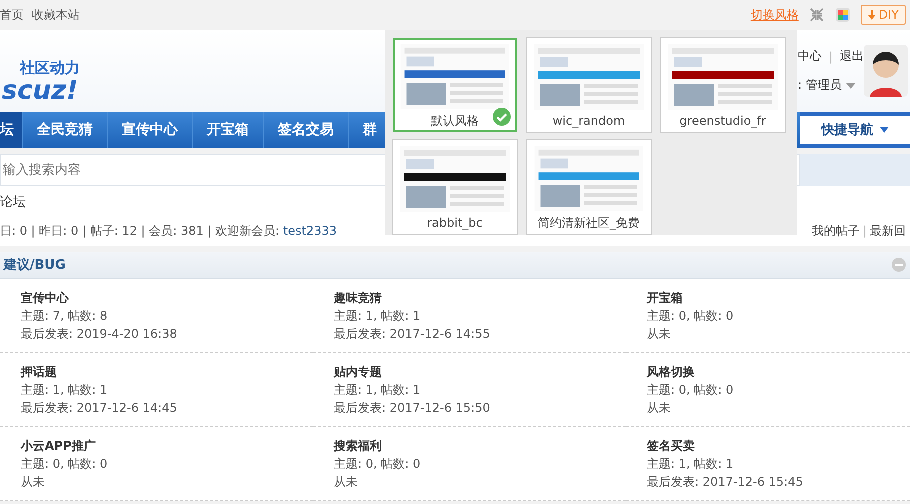 The width and height of the screenshot is (910, 504). I want to click on last-post: 最后发表: 2017-12-6 14:45, so click(99, 408).